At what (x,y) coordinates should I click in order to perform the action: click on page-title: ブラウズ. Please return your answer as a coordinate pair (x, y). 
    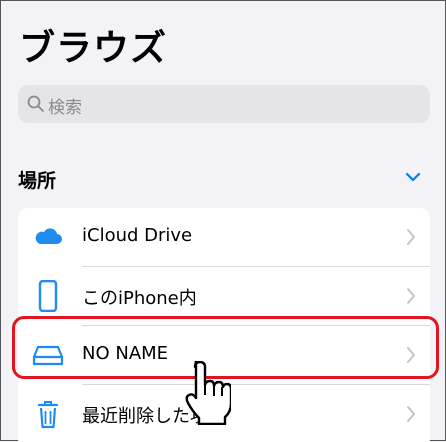
    Looking at the image, I should click on (93, 48).